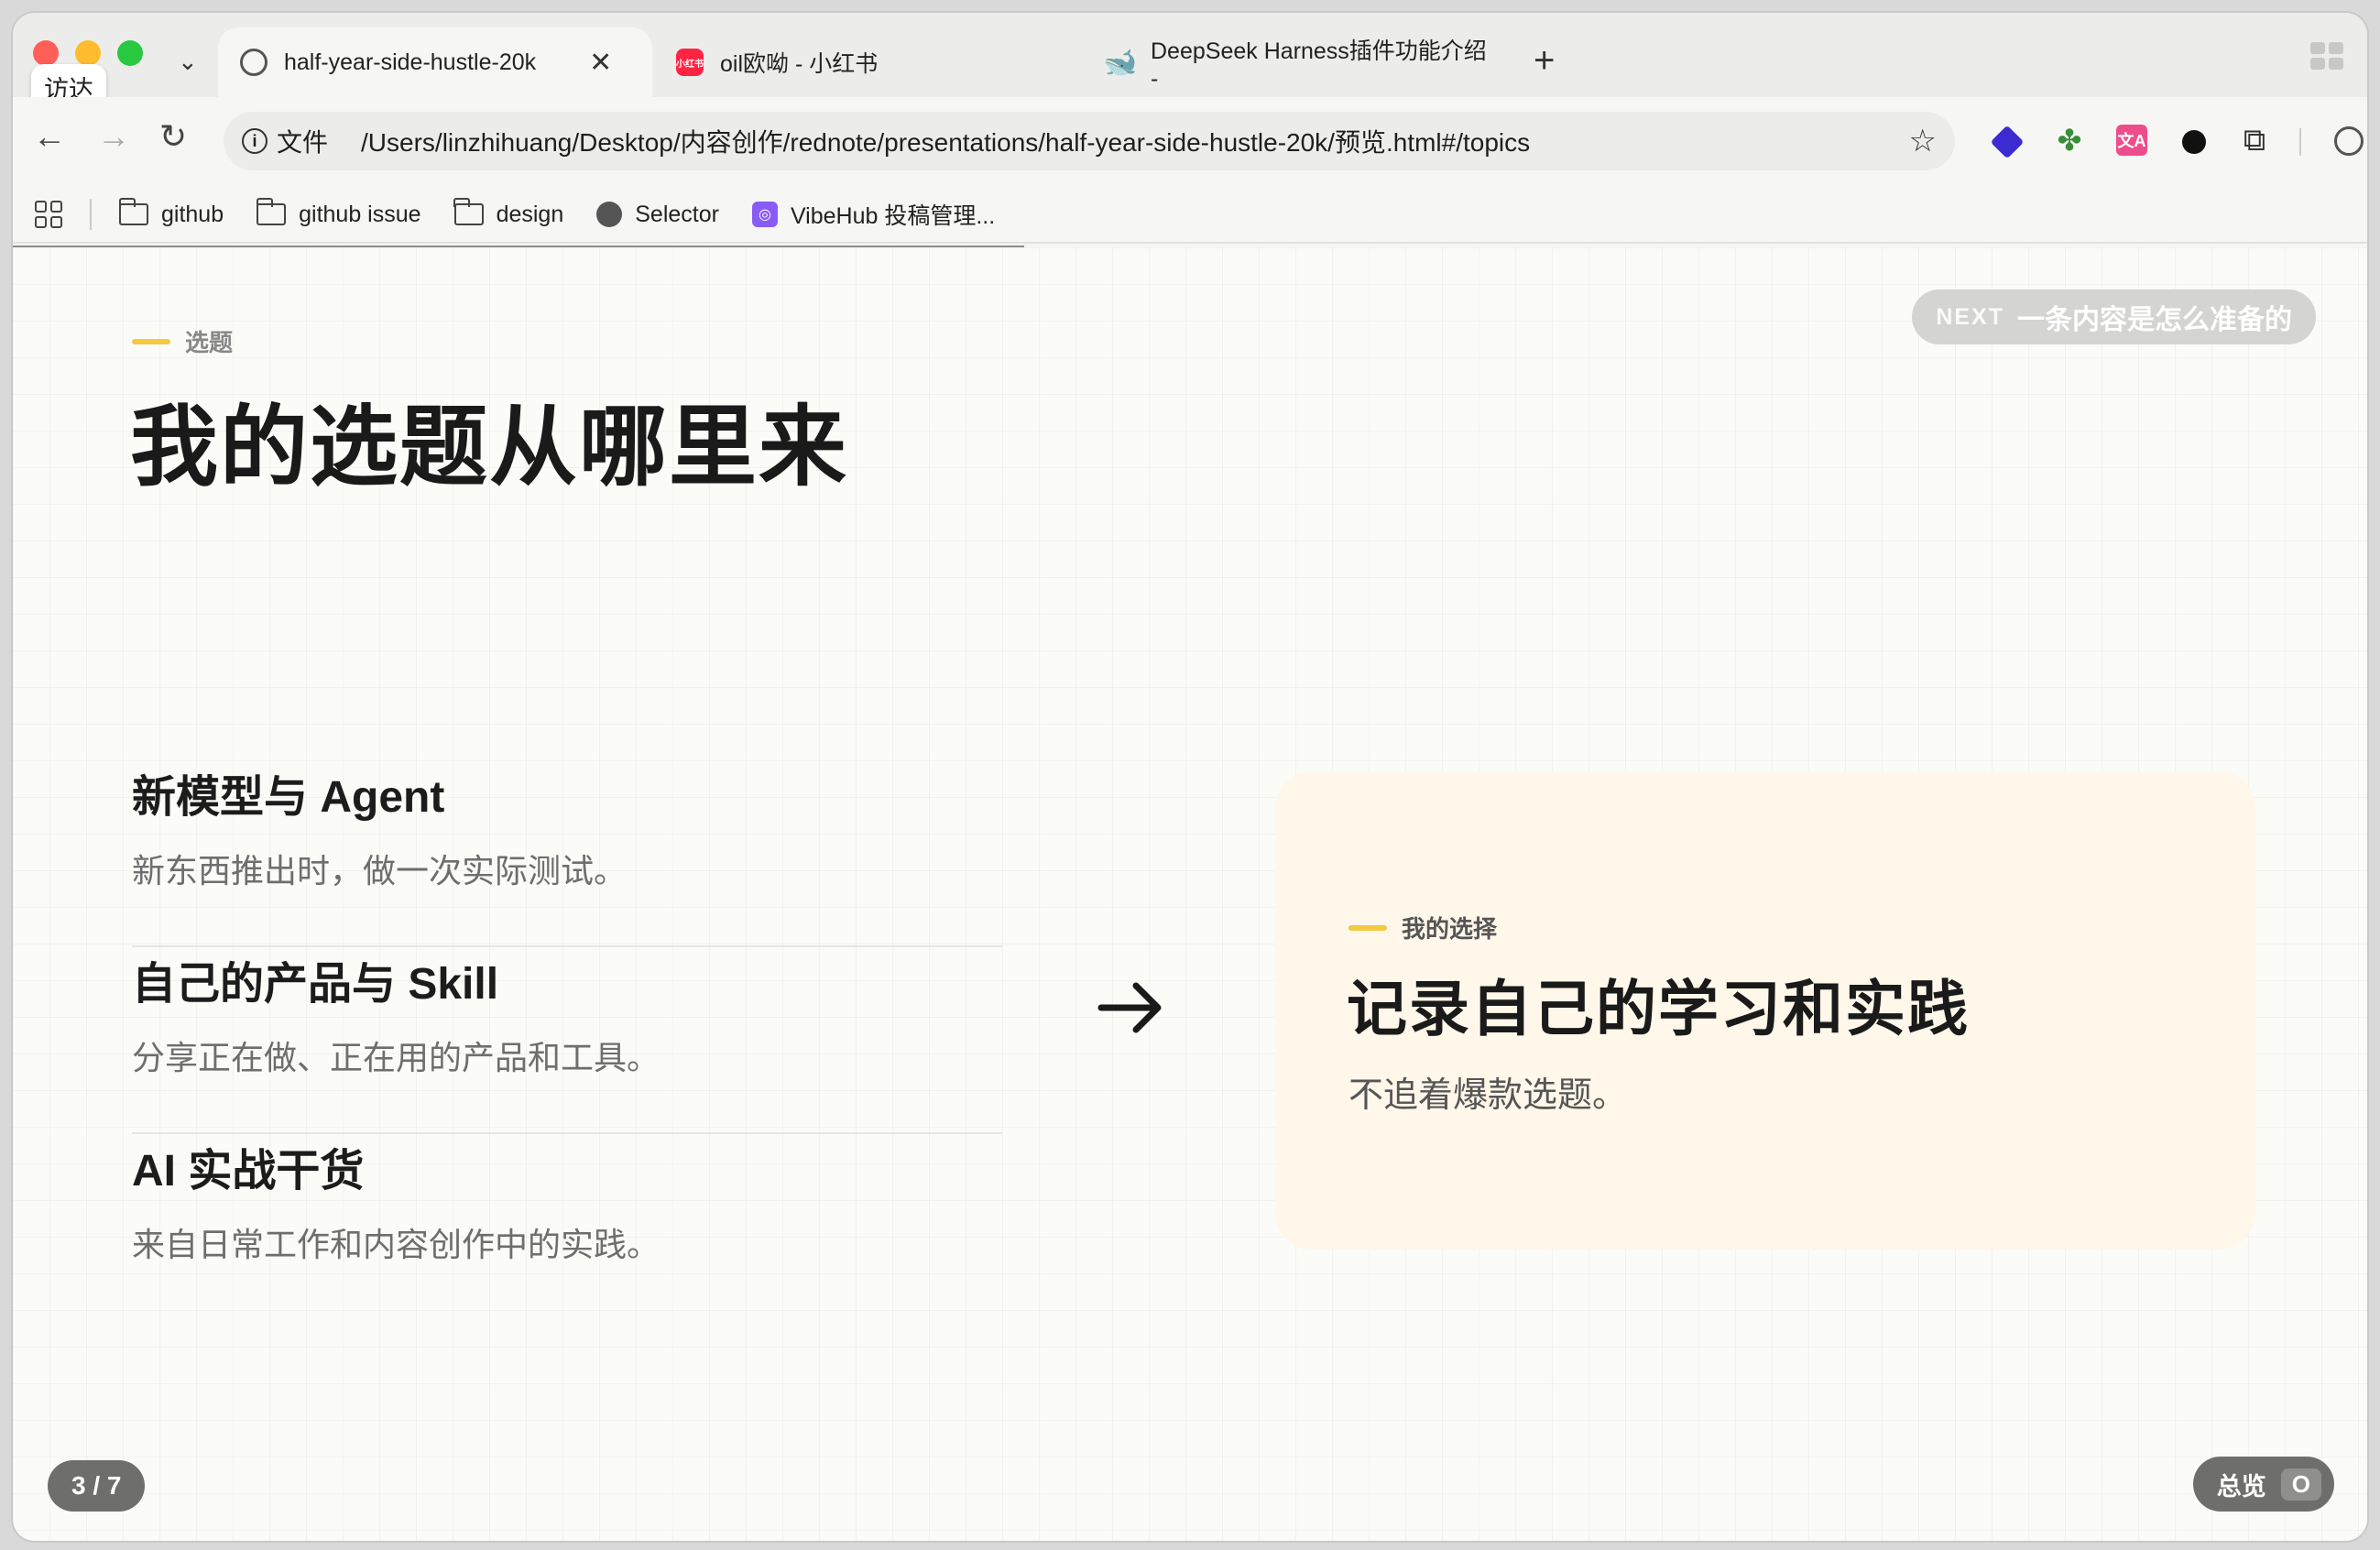 The image size is (2380, 1550). Describe the element at coordinates (2326, 56) in the screenshot. I see `tab-overview-icon` at that location.